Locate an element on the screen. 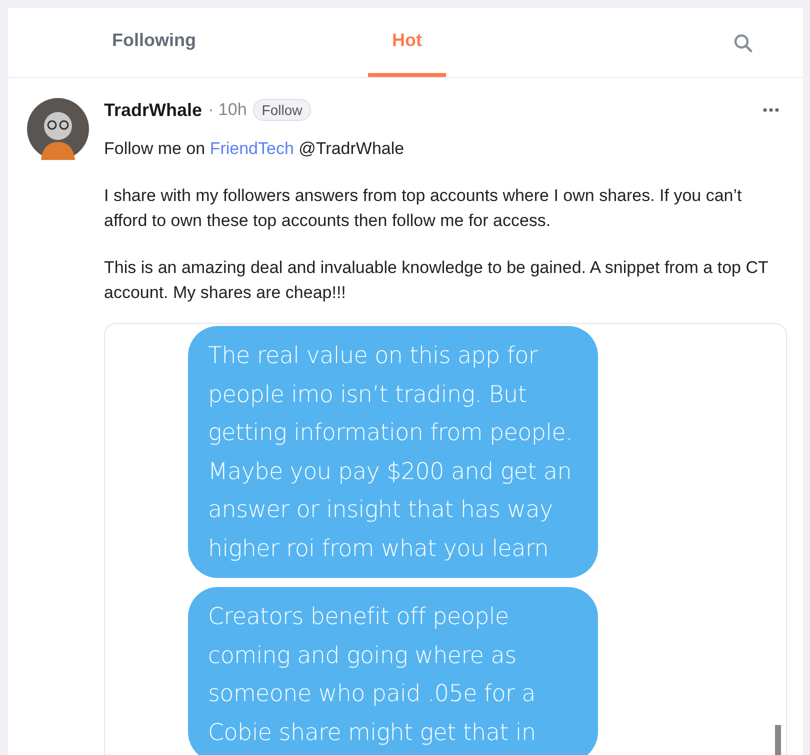  message-line: The real value on this app for is located at coordinates (373, 356).